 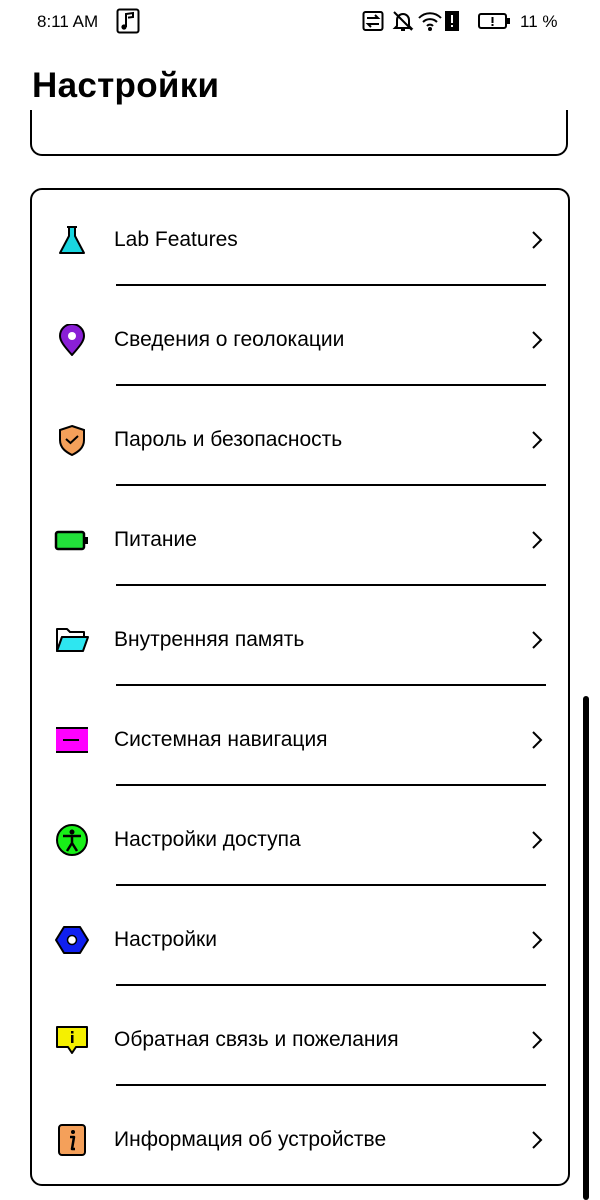 What do you see at coordinates (494, 21) in the screenshot?
I see `battery-low-icon` at bounding box center [494, 21].